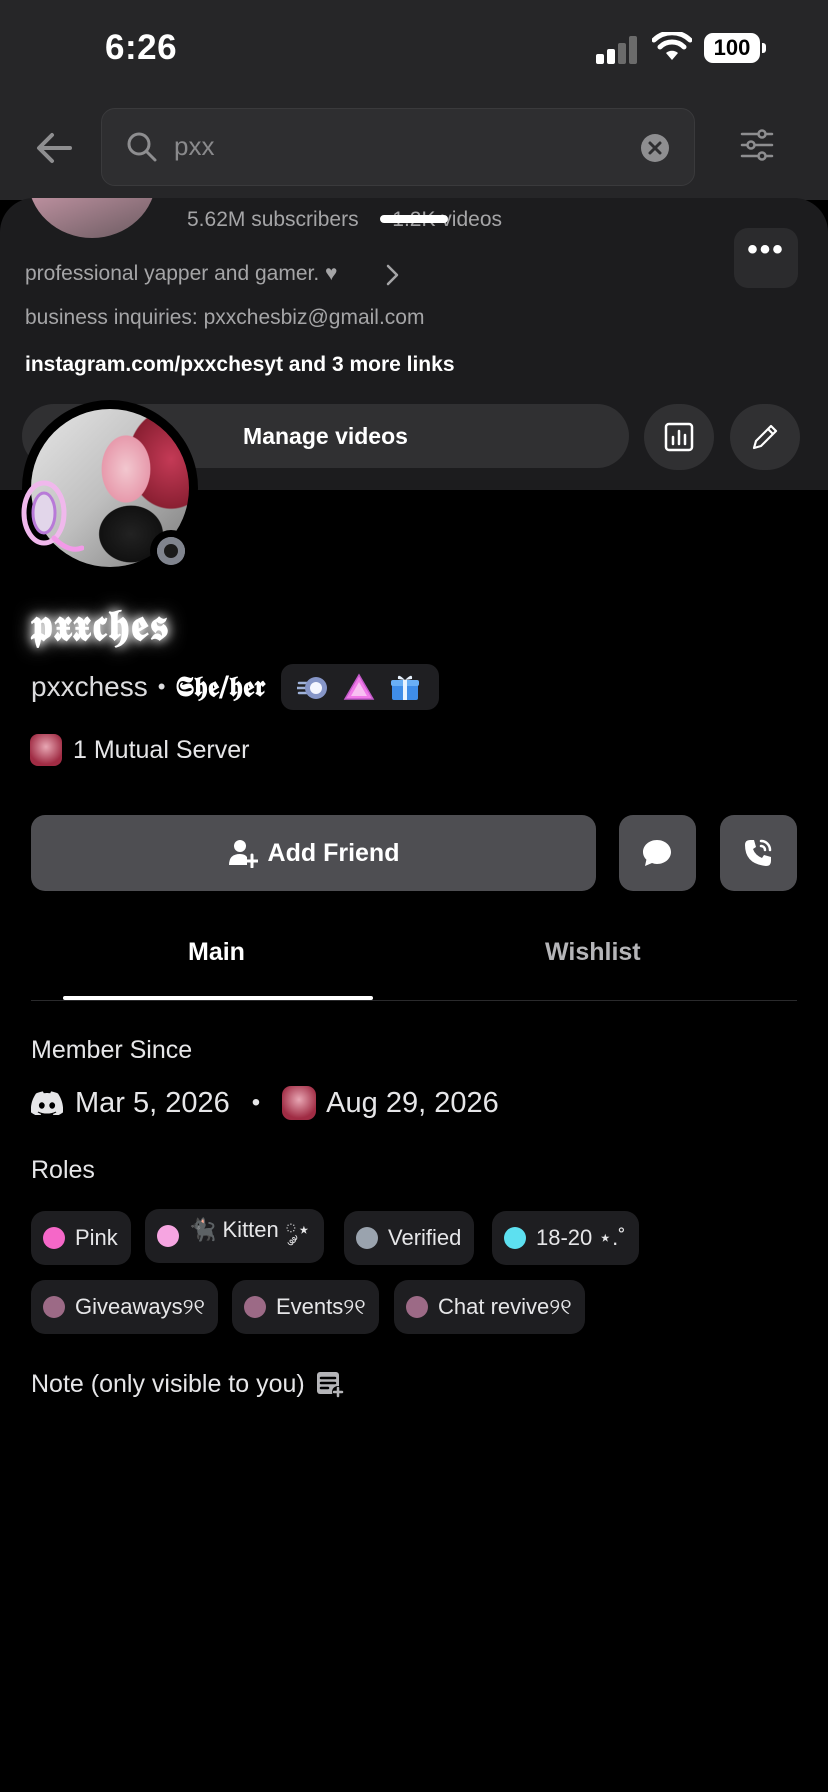 Image resolution: width=828 pixels, height=1792 pixels. What do you see at coordinates (194, 146) in the screenshot?
I see `search-query: pxx` at bounding box center [194, 146].